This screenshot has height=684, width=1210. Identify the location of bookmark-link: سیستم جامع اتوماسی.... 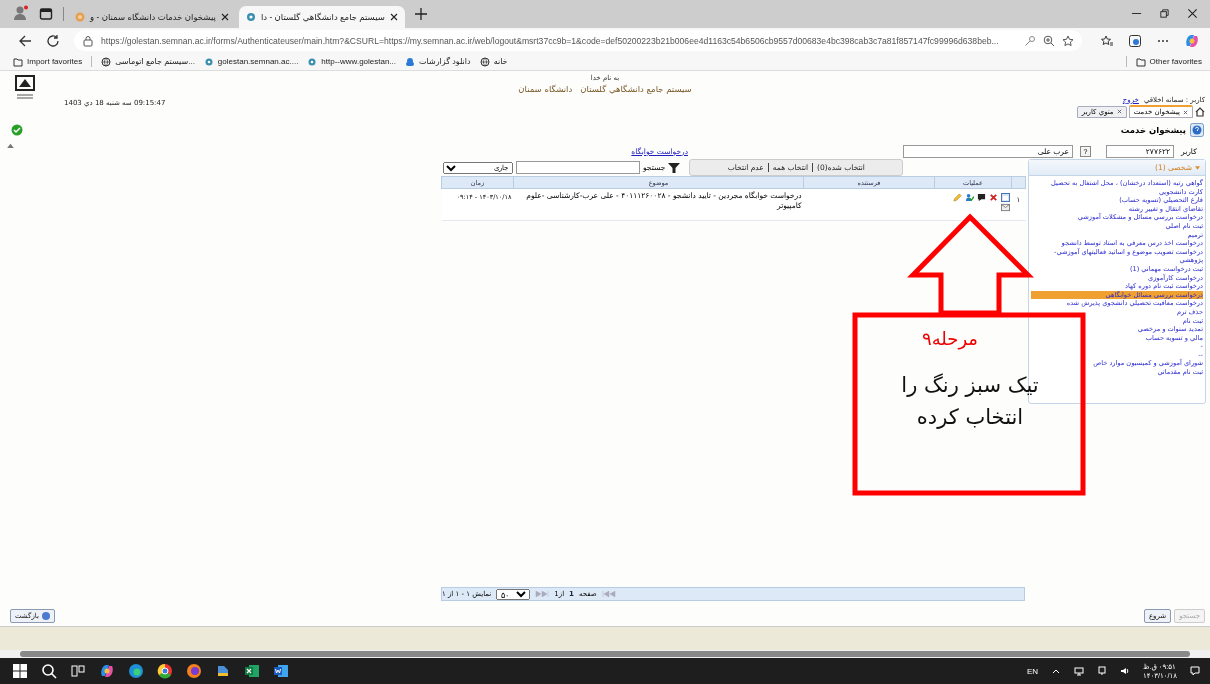
(148, 61).